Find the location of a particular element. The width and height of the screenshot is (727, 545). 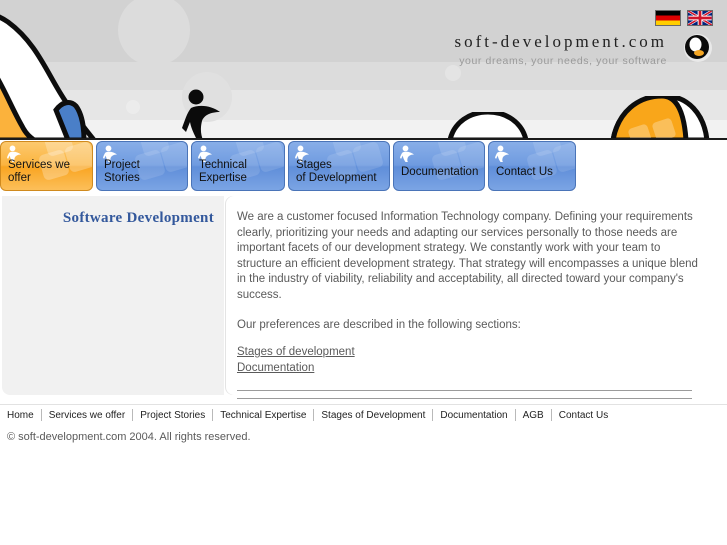

tab-label: Contact Us is located at coordinates (533, 172).